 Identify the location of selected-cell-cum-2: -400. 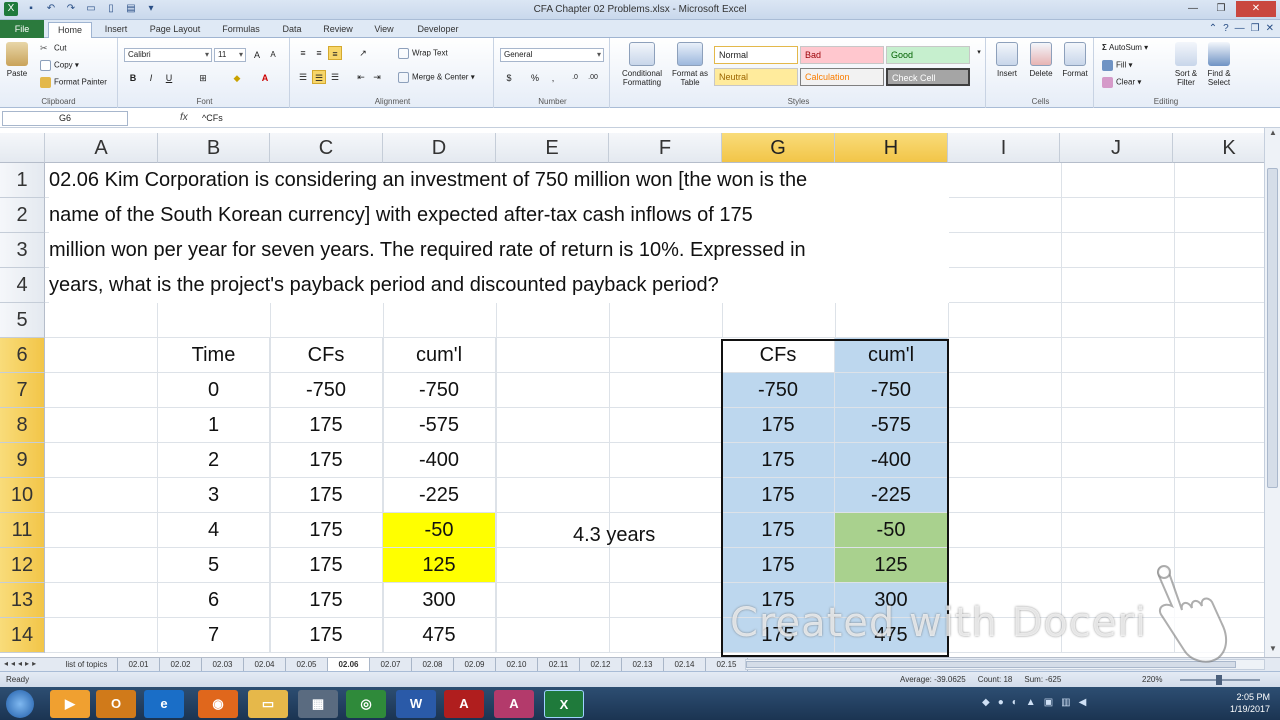
(891, 460).